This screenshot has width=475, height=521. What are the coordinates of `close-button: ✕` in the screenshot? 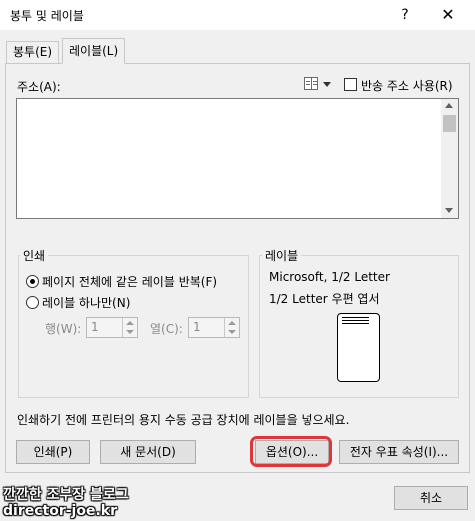 It's located at (448, 15).